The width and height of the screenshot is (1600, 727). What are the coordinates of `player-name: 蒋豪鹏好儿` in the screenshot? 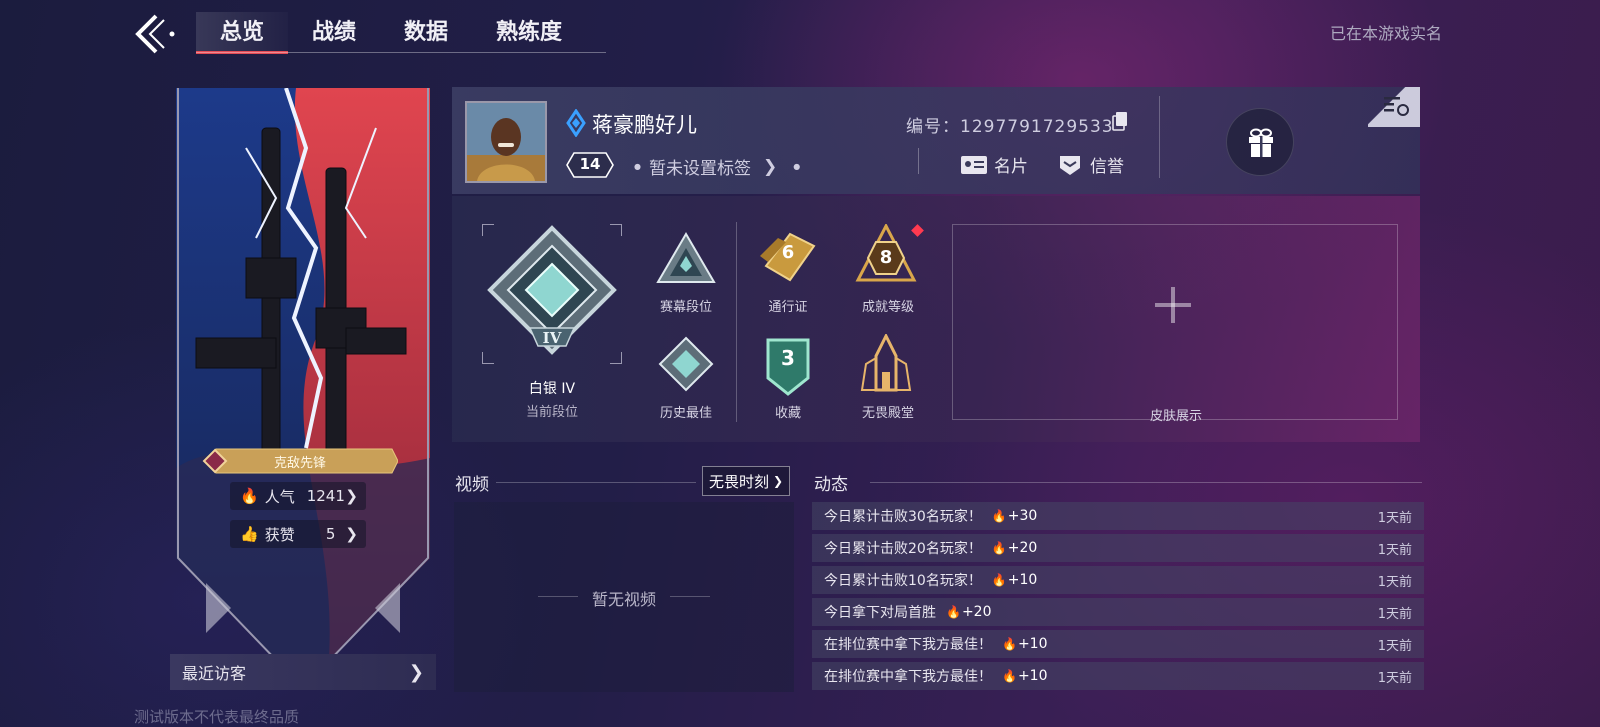 It's located at (644, 125).